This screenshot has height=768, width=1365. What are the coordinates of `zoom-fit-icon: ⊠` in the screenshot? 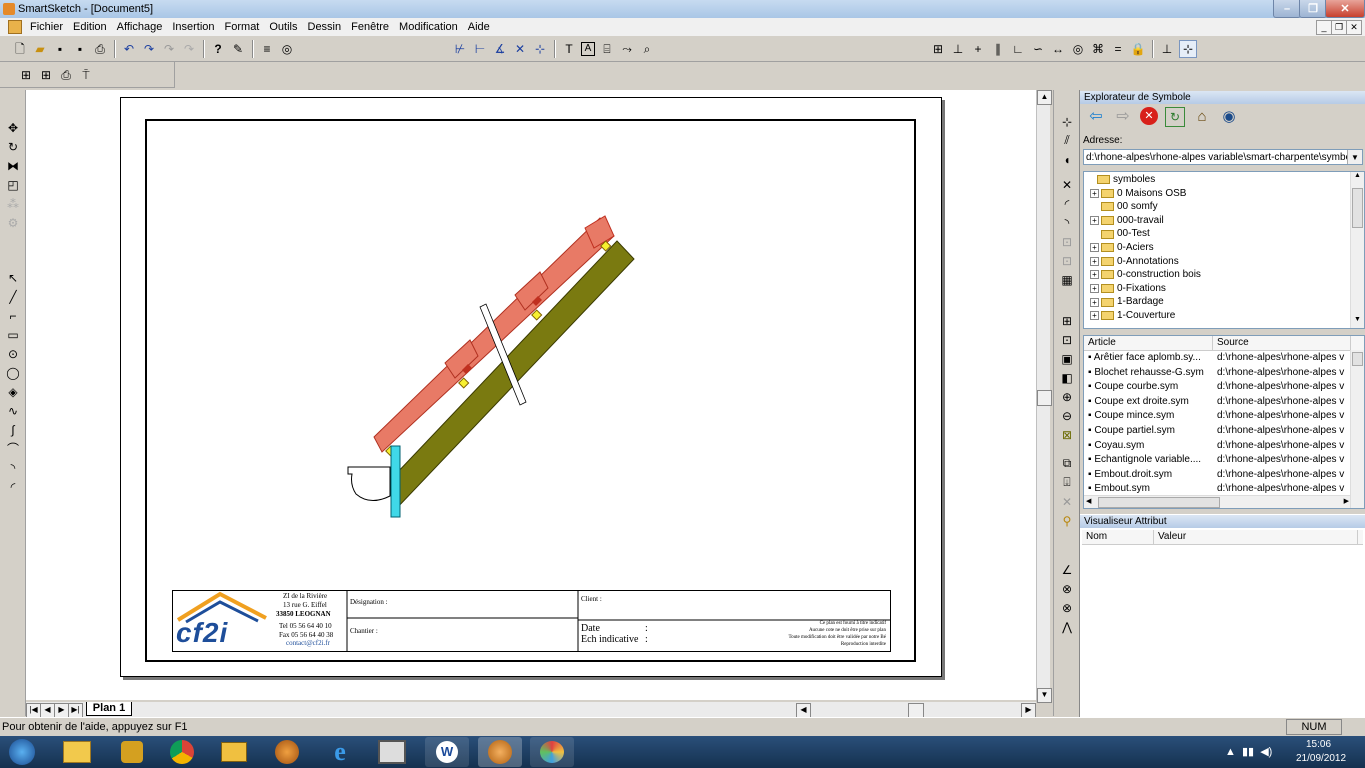 It's located at (1067, 434).